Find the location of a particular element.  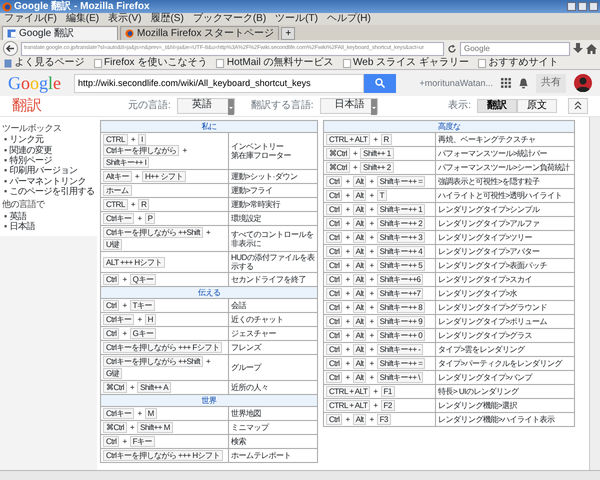

sidebar-link: リンク元 is located at coordinates (27, 139).